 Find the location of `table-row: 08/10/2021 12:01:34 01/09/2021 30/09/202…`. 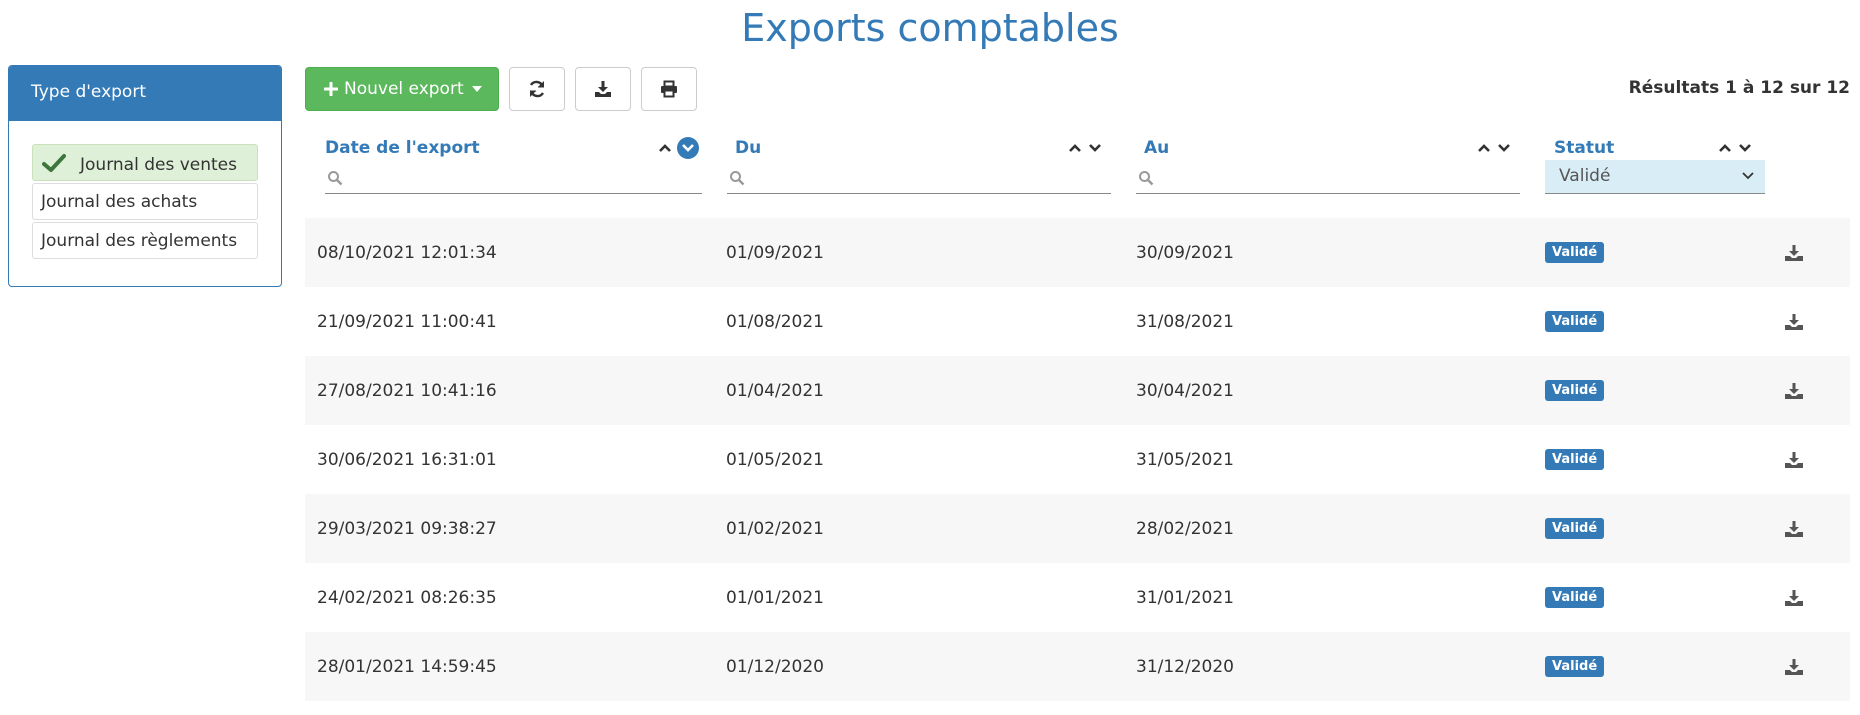

table-row: 08/10/2021 12:01:34 01/09/2021 30/09/202… is located at coordinates (1077, 252).